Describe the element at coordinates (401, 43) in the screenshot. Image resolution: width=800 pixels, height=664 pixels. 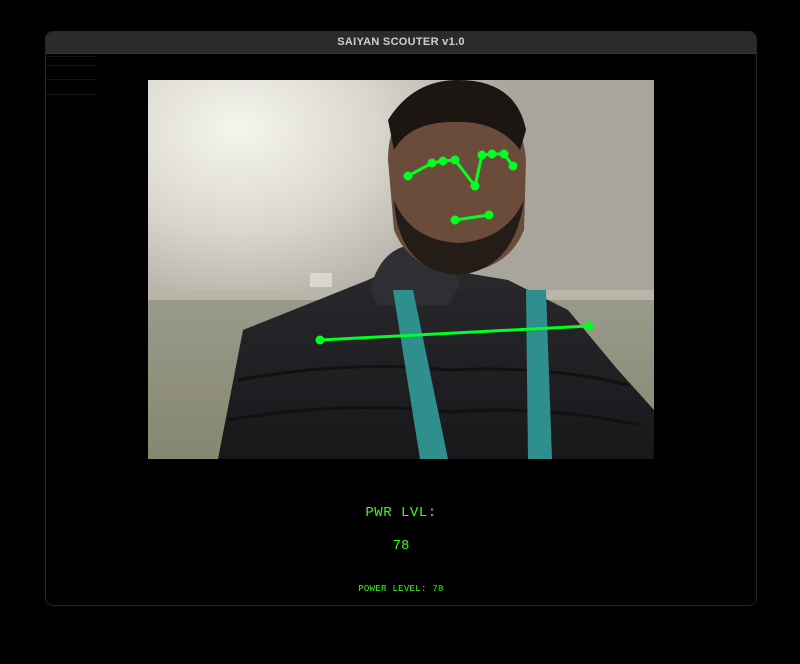
I see `window-title: SAIYAN SCOUTER v1.0` at that location.